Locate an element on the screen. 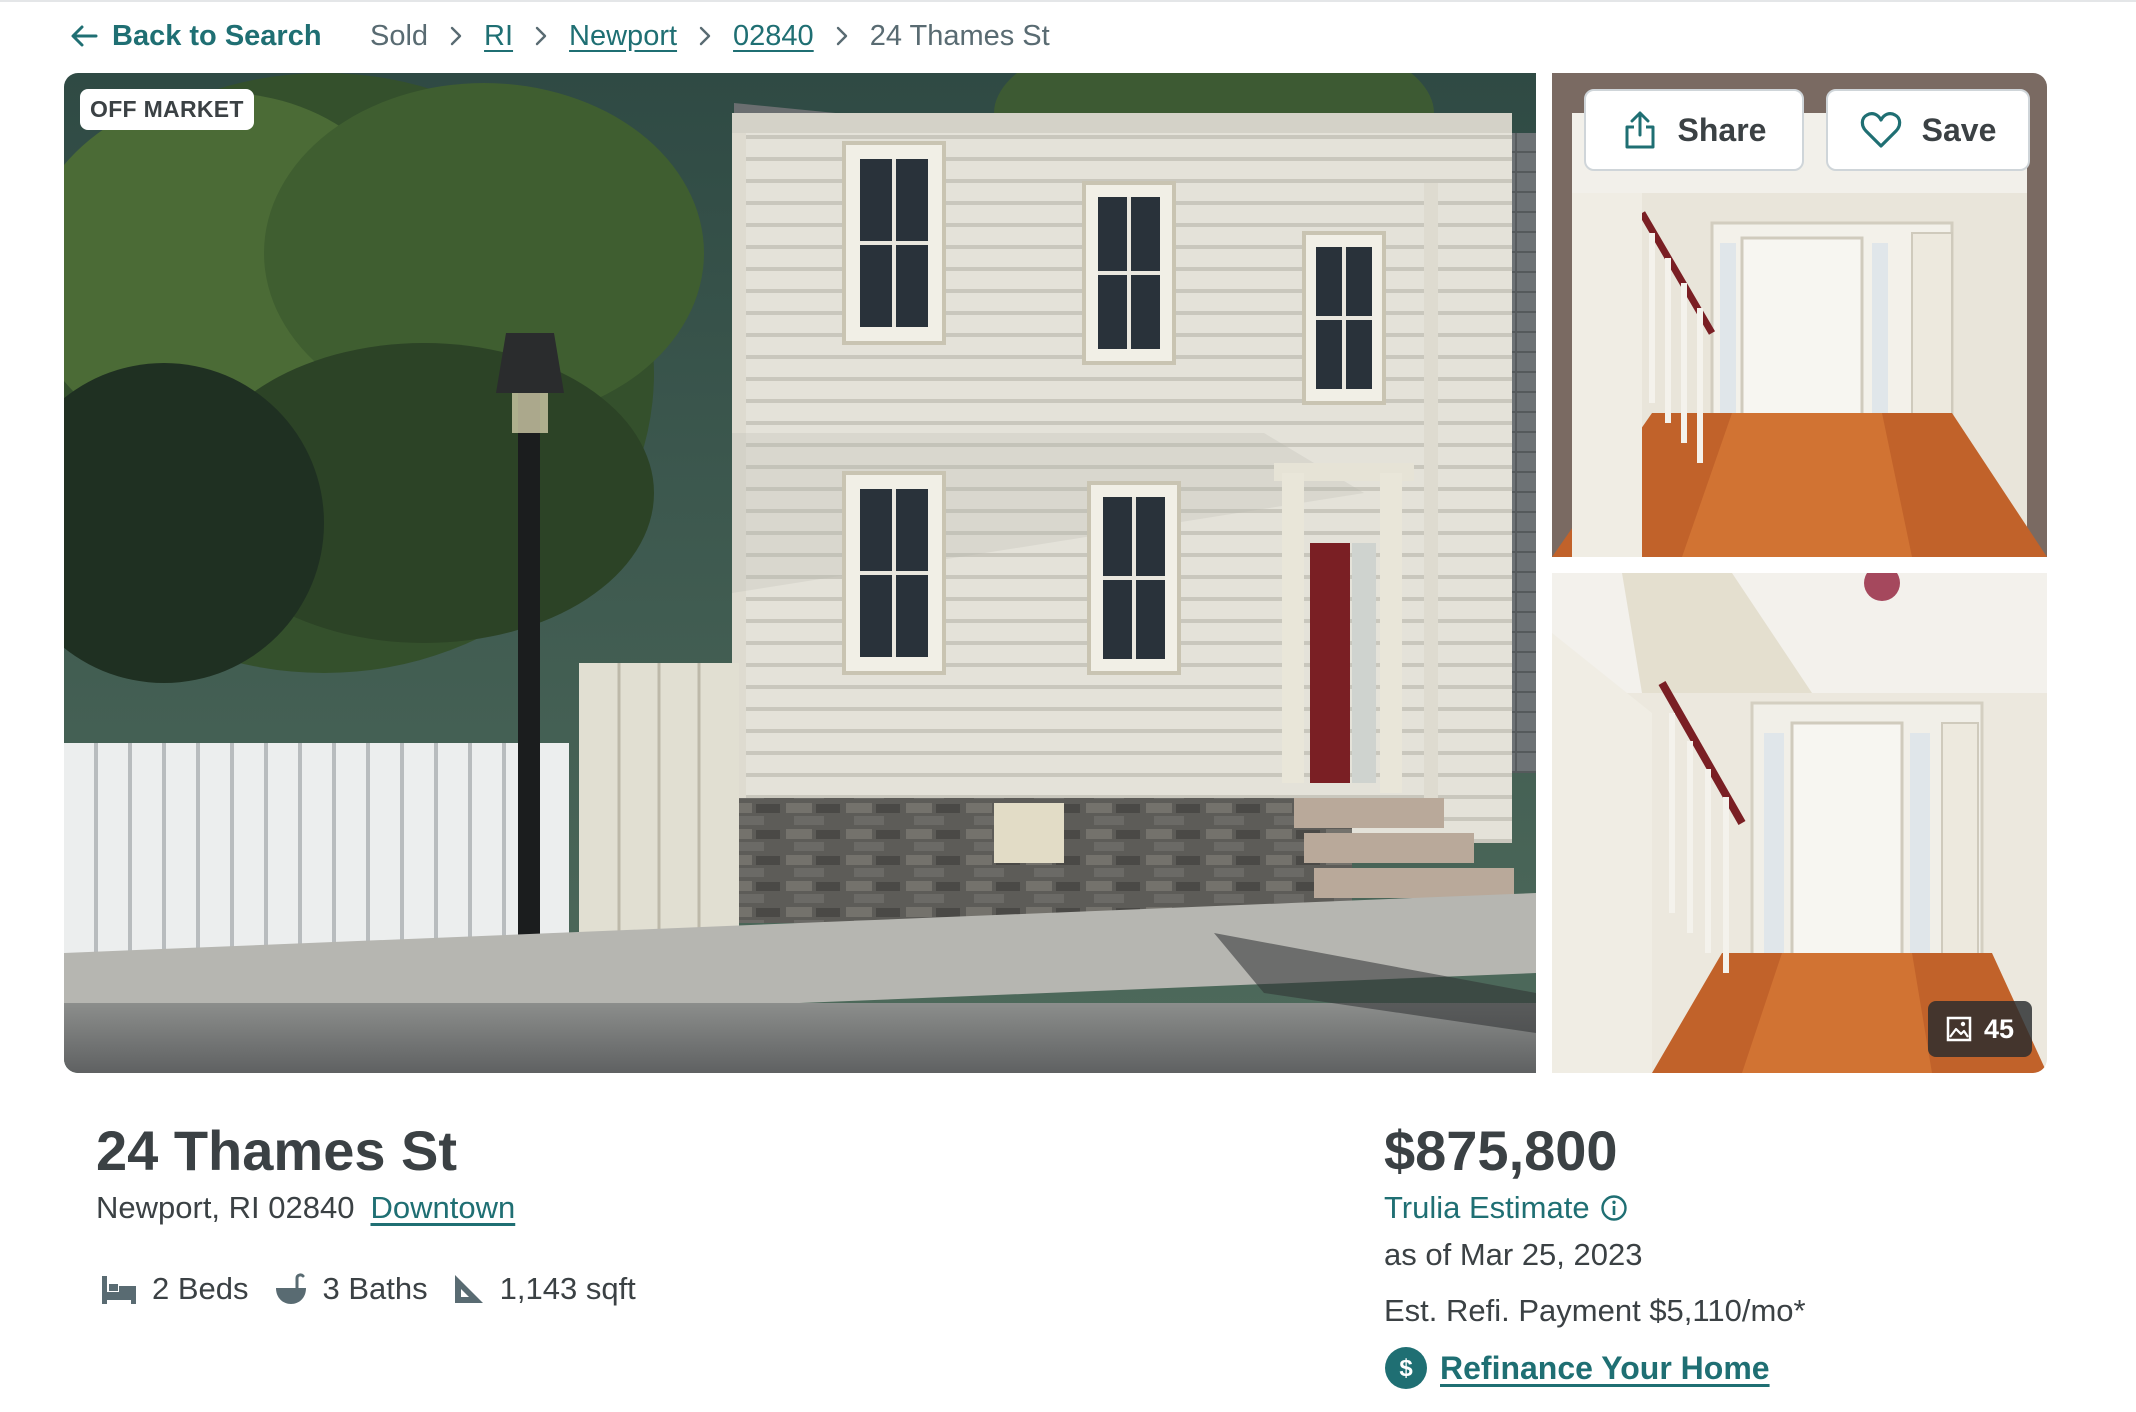  estimate-date: as of Mar 25, 2023 is located at coordinates (1513, 1254).